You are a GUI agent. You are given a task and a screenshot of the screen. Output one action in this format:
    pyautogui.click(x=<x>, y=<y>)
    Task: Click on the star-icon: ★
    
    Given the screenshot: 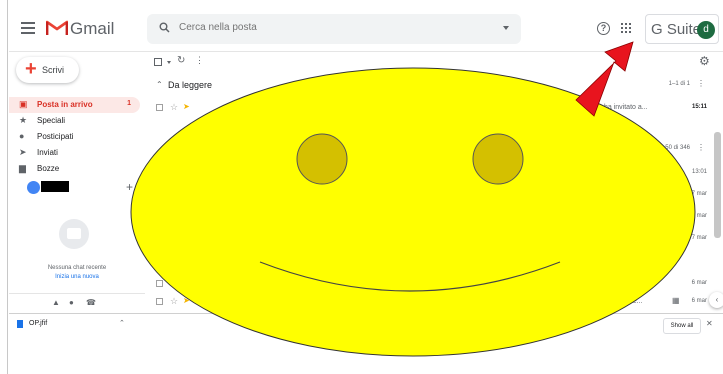 What is the action you would take?
    pyautogui.click(x=23, y=120)
    